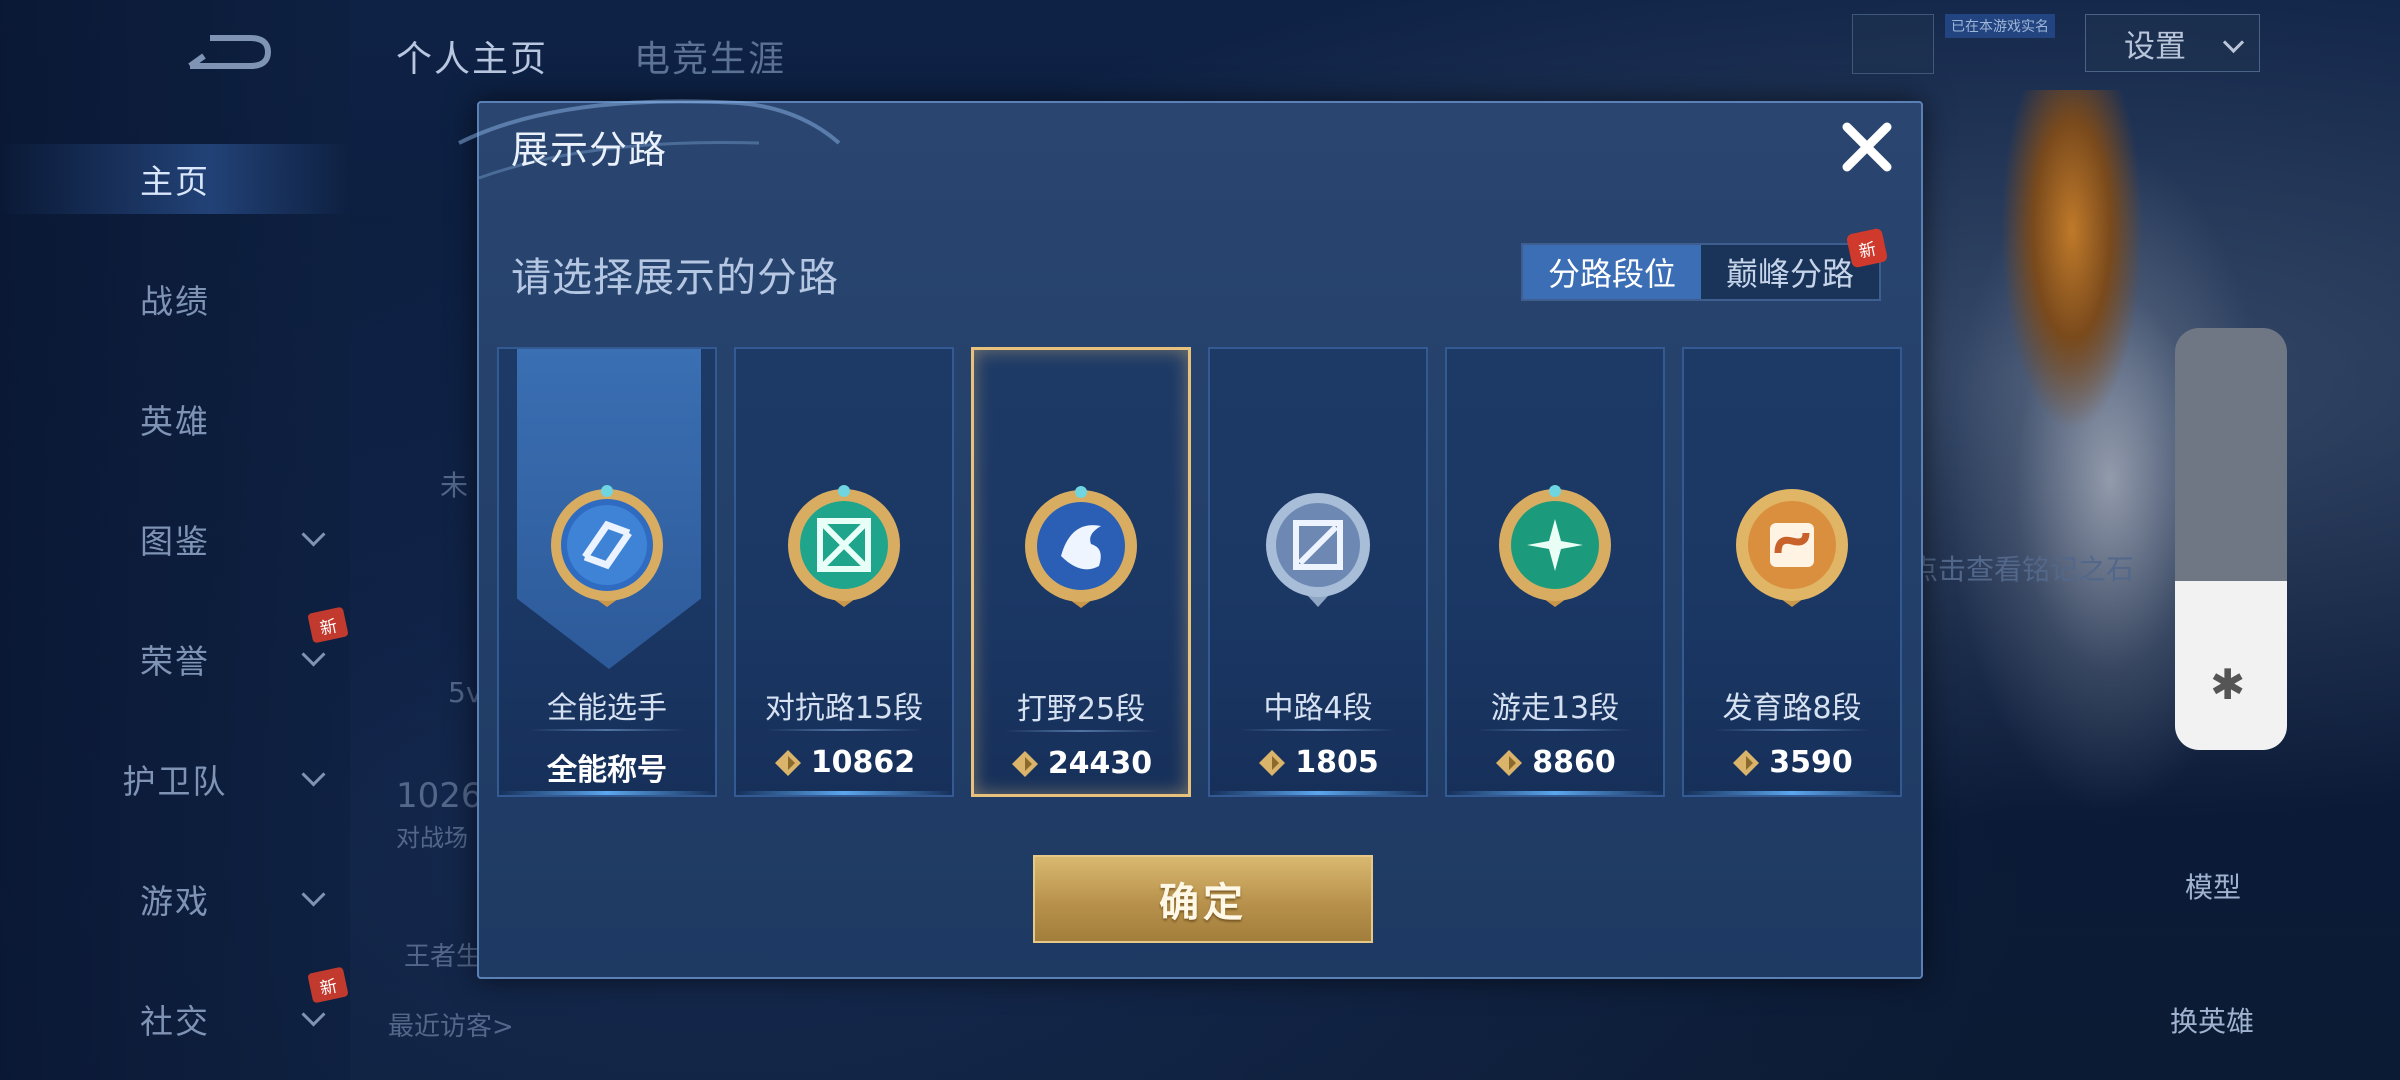 The image size is (2400, 1080). What do you see at coordinates (863, 762) in the screenshot?
I see `score-value: 10862` at bounding box center [863, 762].